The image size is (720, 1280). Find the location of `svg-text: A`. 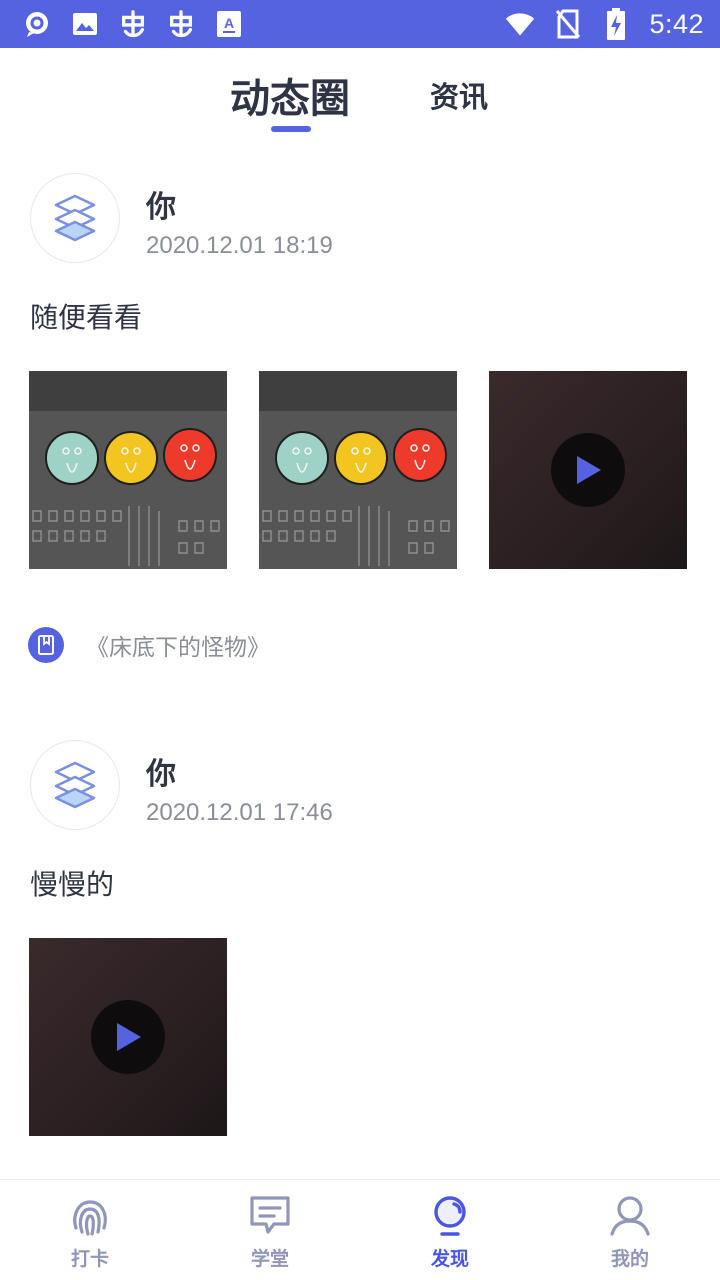

svg-text: A is located at coordinates (229, 23).